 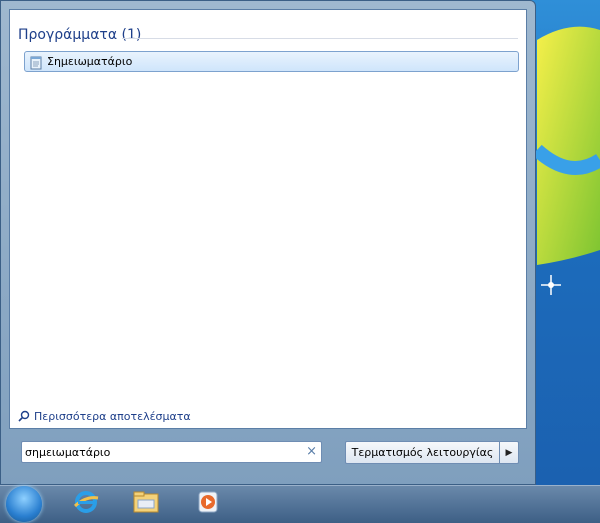 I want to click on taskbar-item-internet-explorer, so click(x=86, y=504).